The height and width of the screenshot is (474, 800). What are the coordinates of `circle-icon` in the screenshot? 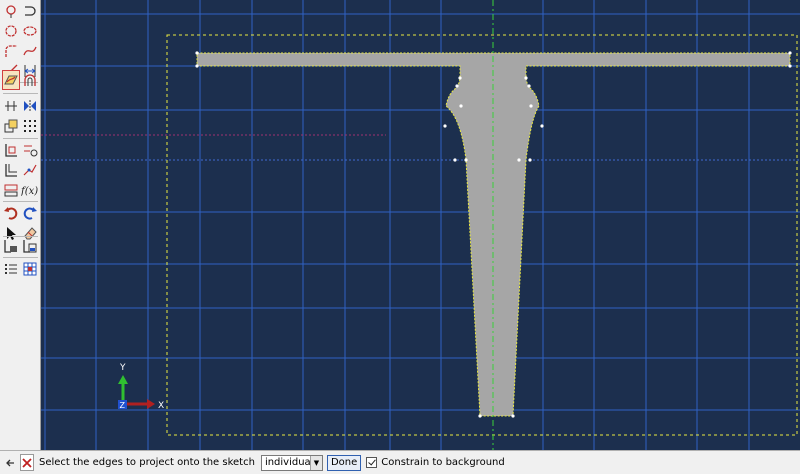 It's located at (11, 31).